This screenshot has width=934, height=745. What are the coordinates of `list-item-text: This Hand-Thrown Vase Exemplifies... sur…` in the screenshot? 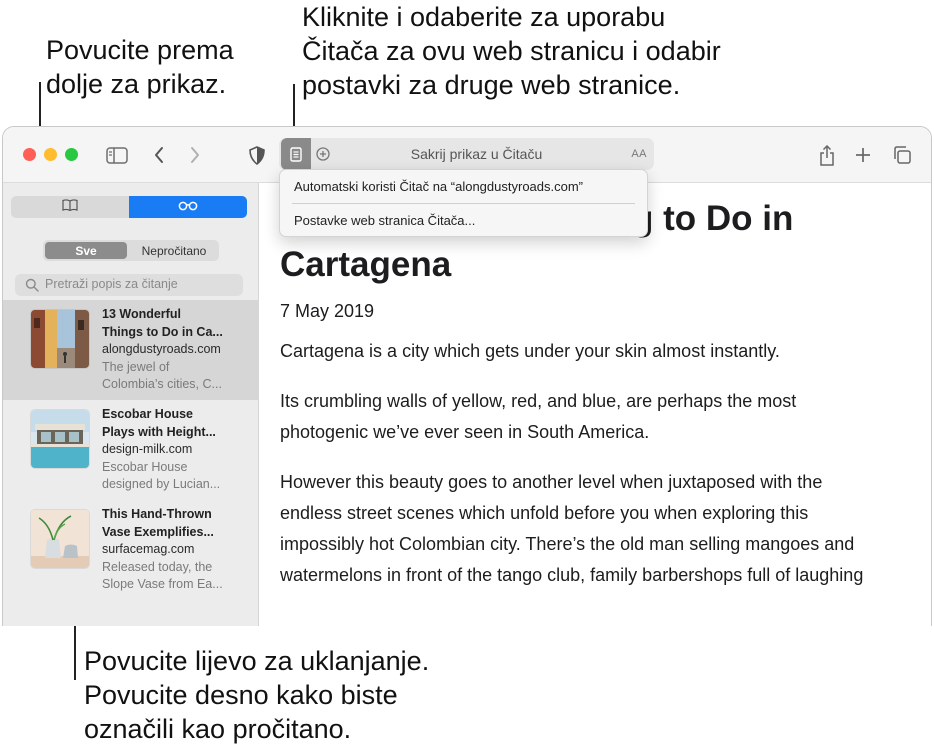 It's located at (166, 550).